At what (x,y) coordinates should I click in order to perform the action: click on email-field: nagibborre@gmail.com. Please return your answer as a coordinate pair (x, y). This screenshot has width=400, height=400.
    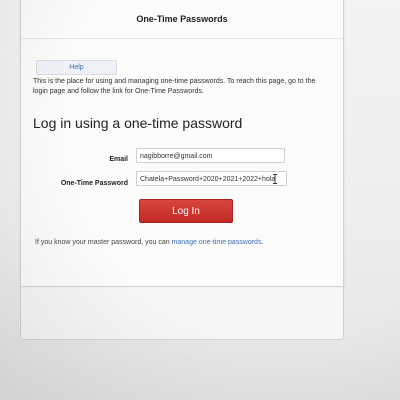
    Looking at the image, I should click on (210, 155).